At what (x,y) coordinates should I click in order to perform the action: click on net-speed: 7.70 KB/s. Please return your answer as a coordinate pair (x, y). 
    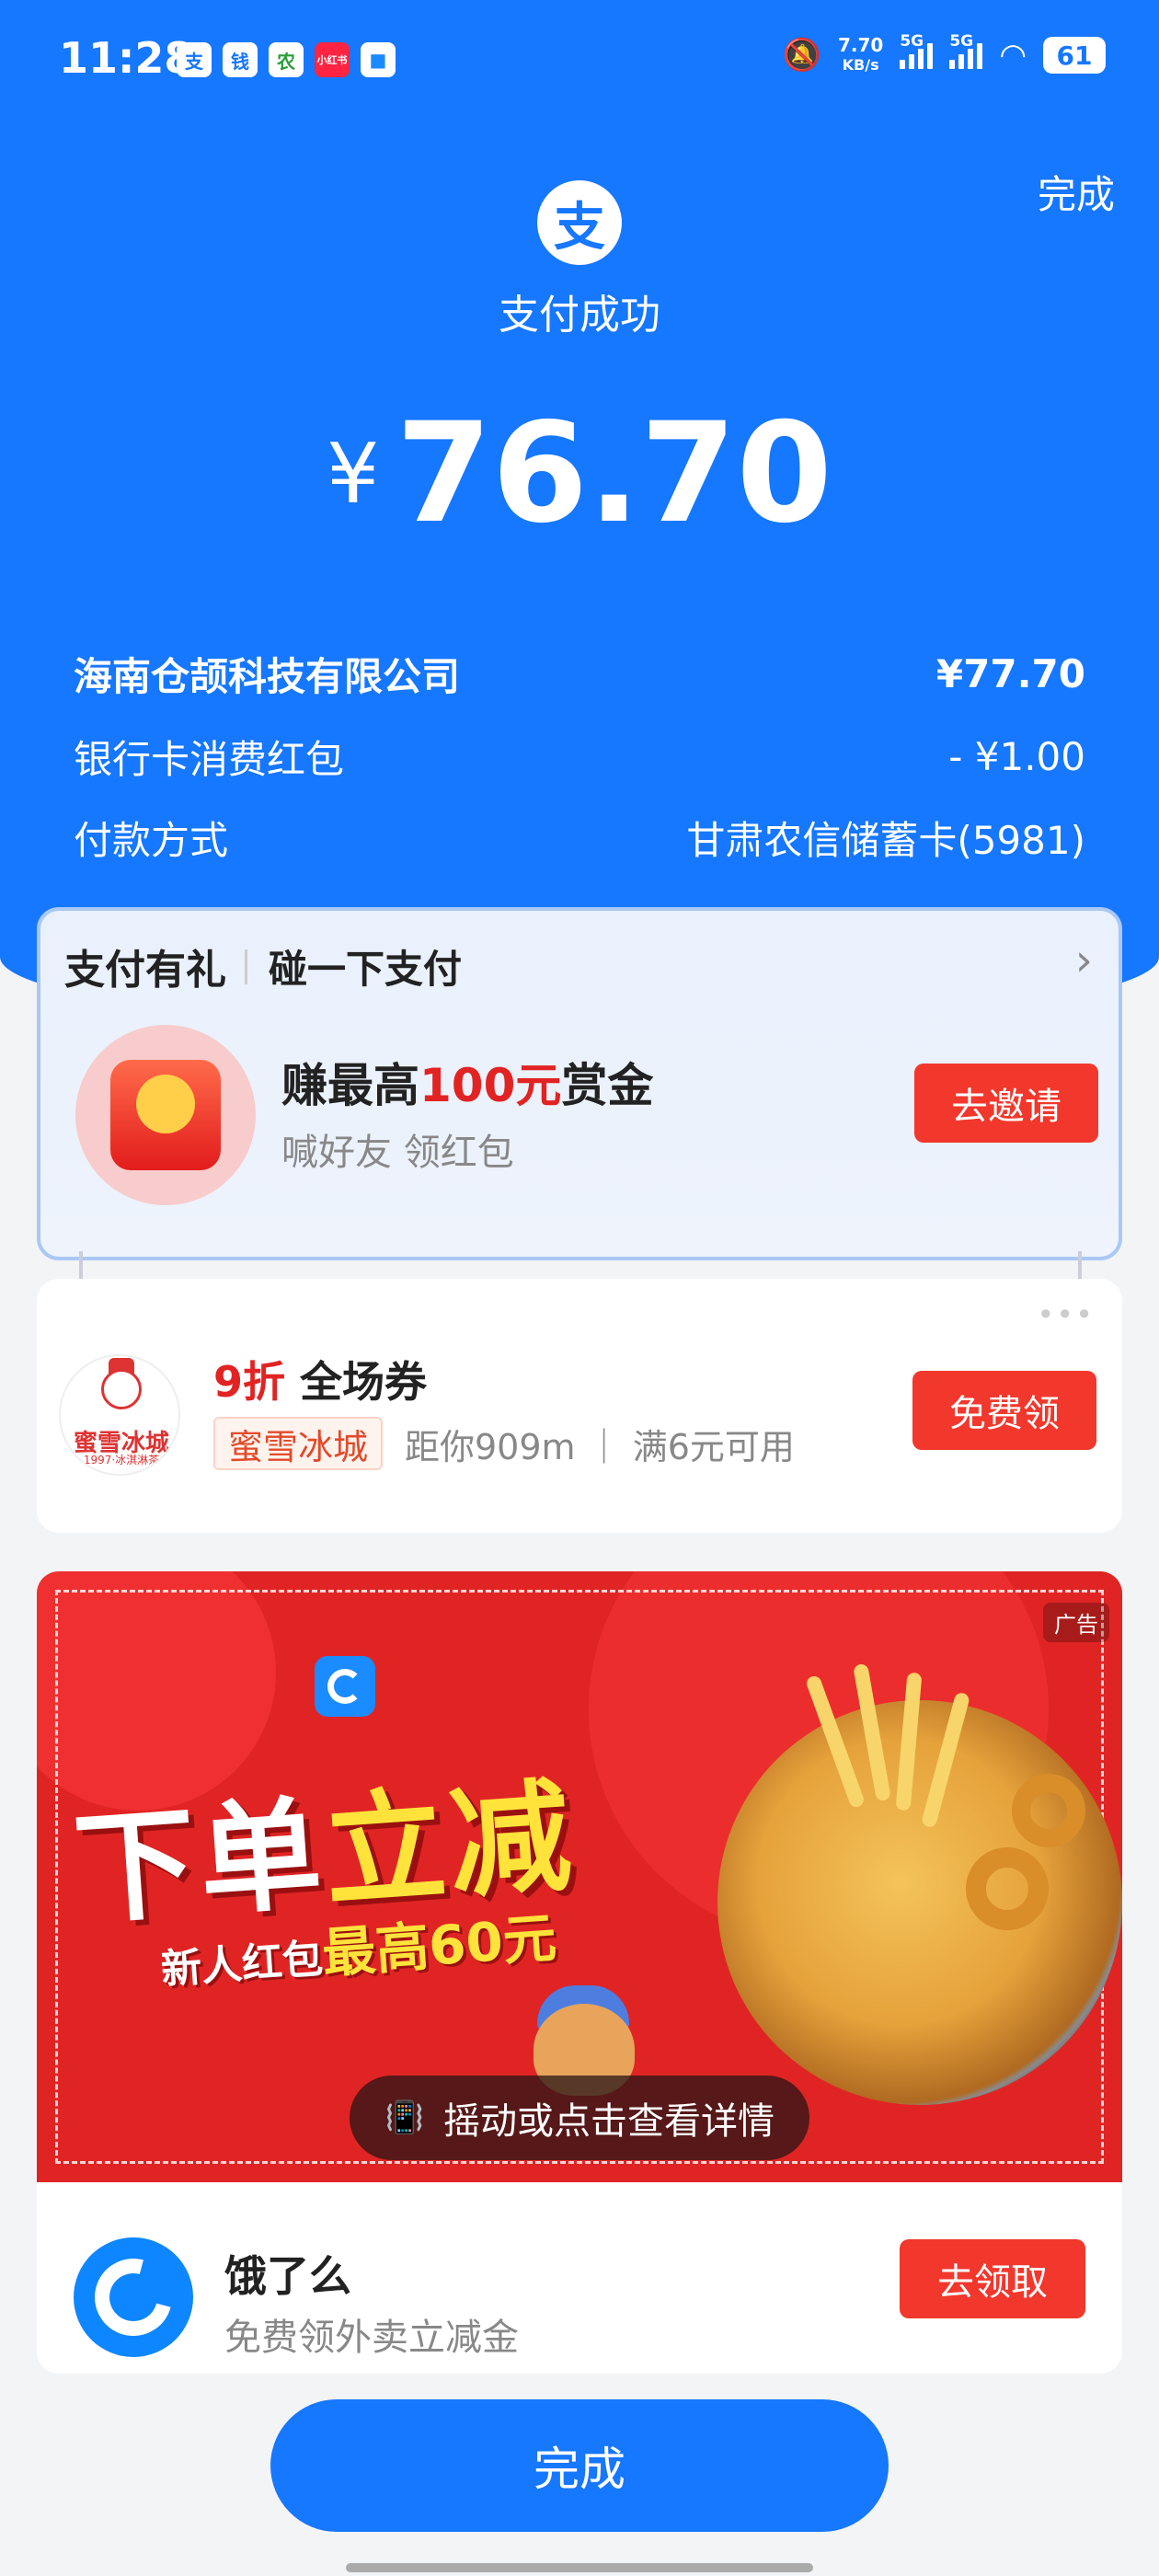
    Looking at the image, I should click on (860, 54).